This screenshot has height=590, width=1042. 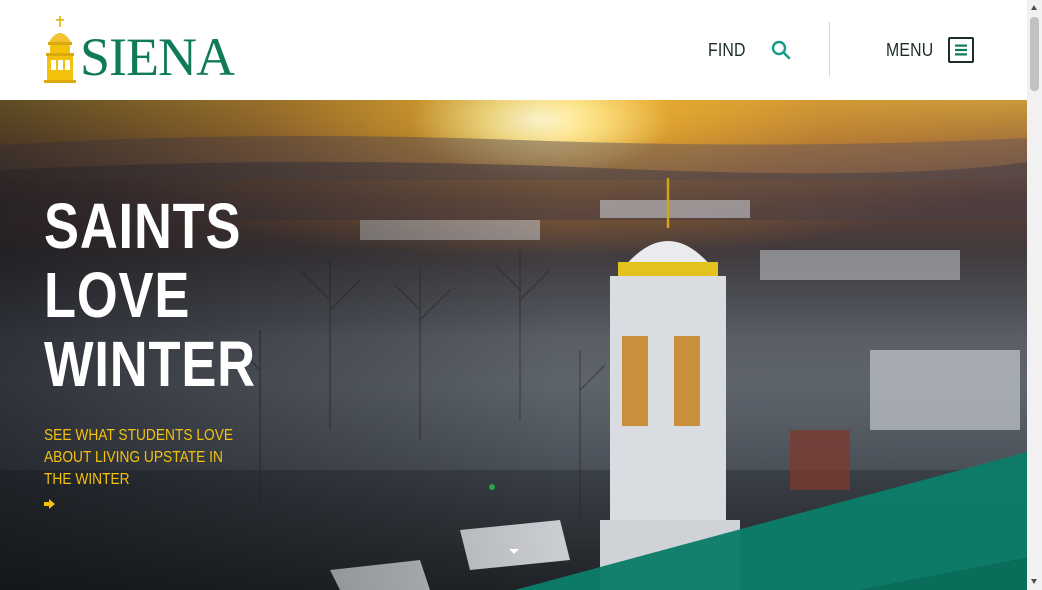 I want to click on scroll-down-arrow-icon, so click(x=1034, y=581).